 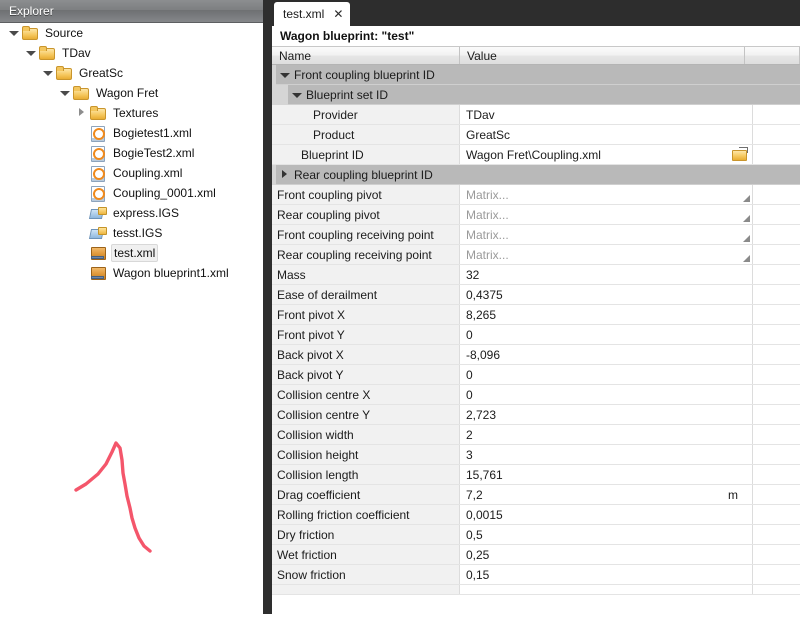 I want to click on tree-item: Wagon Fret, so click(x=131, y=93).